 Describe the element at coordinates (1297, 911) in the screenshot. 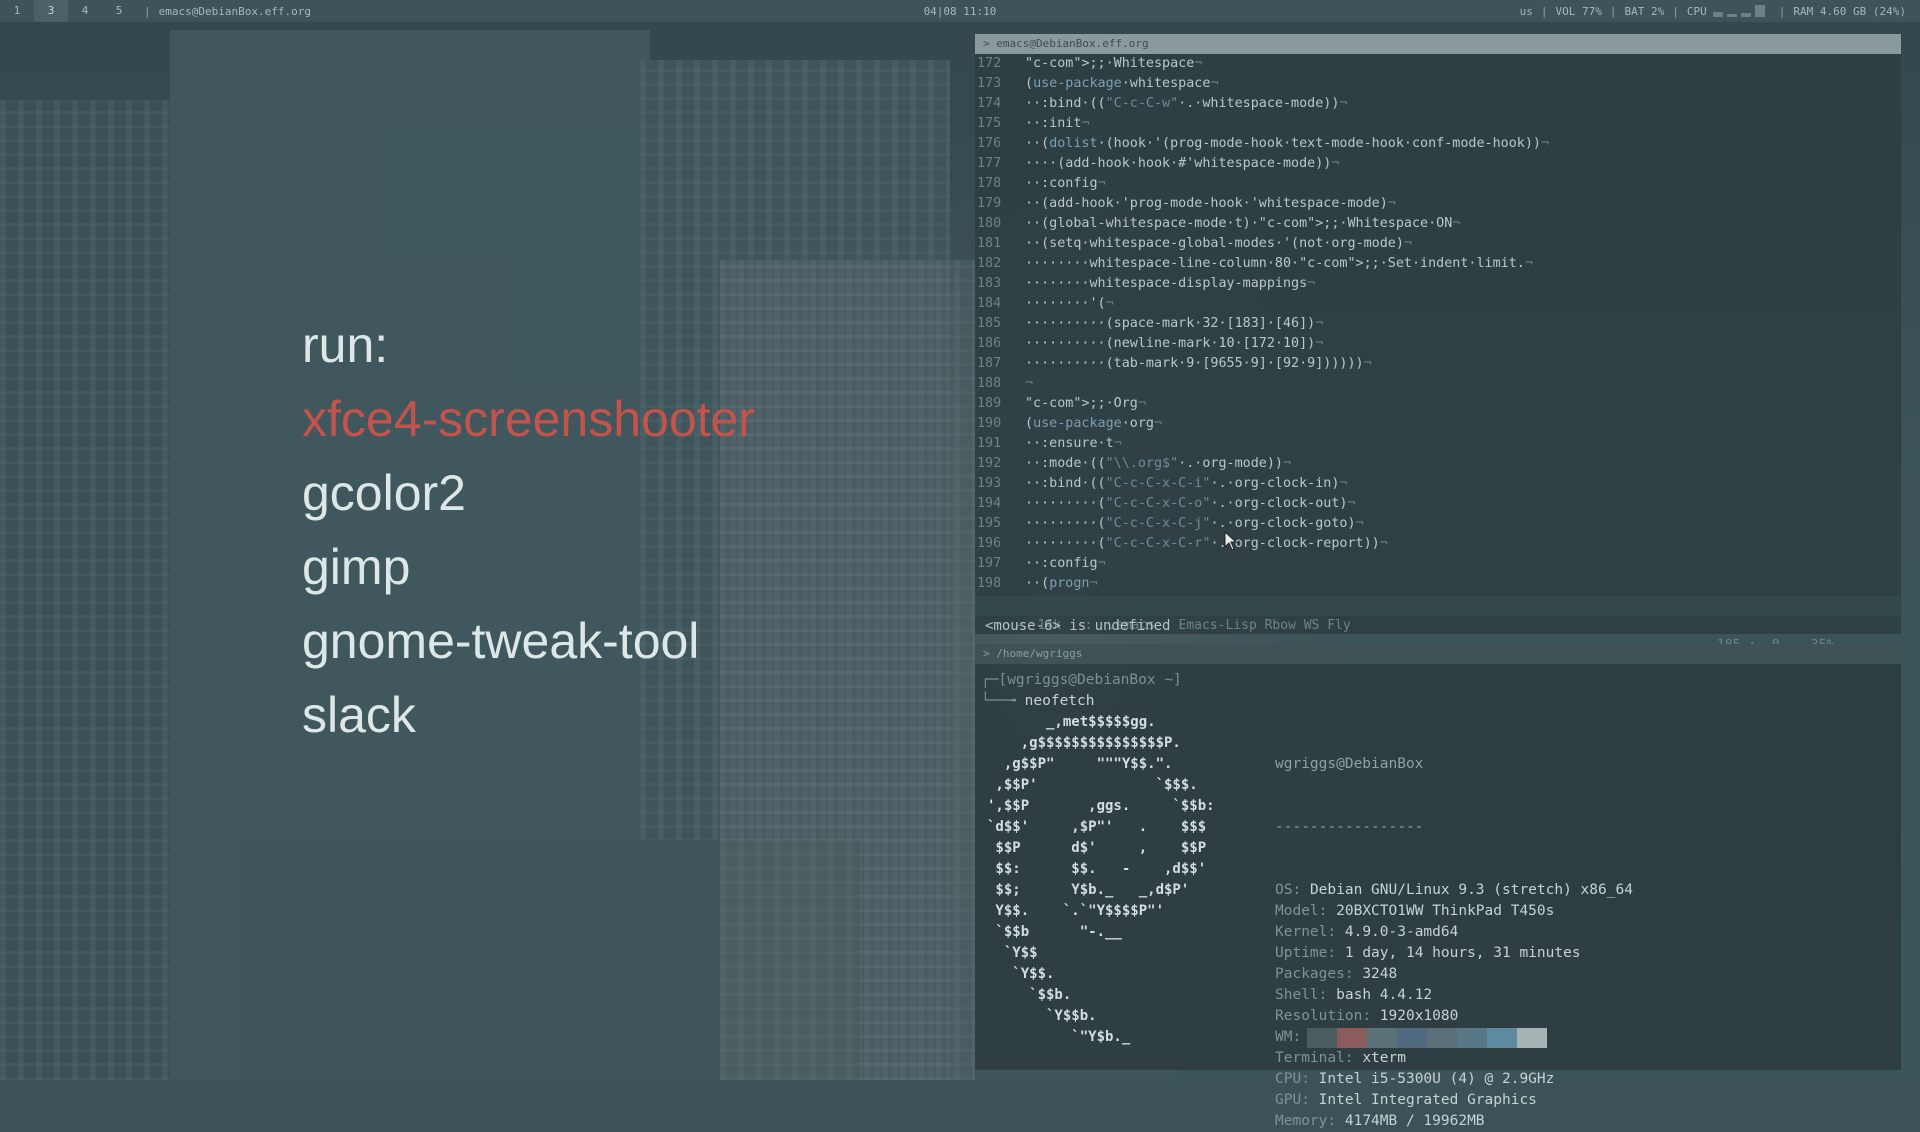

I see `info-key: Model` at that location.